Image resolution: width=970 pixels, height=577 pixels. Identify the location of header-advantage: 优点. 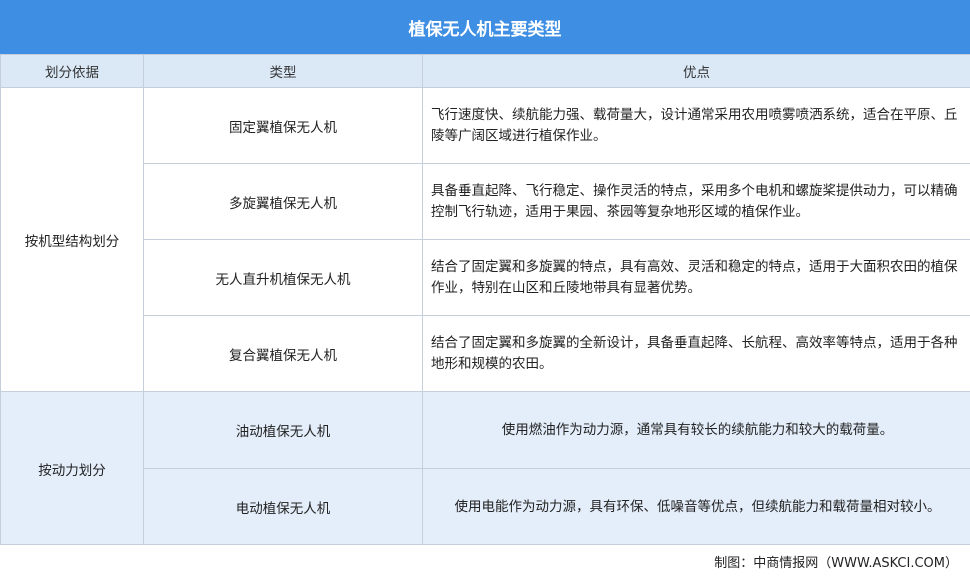
(696, 71).